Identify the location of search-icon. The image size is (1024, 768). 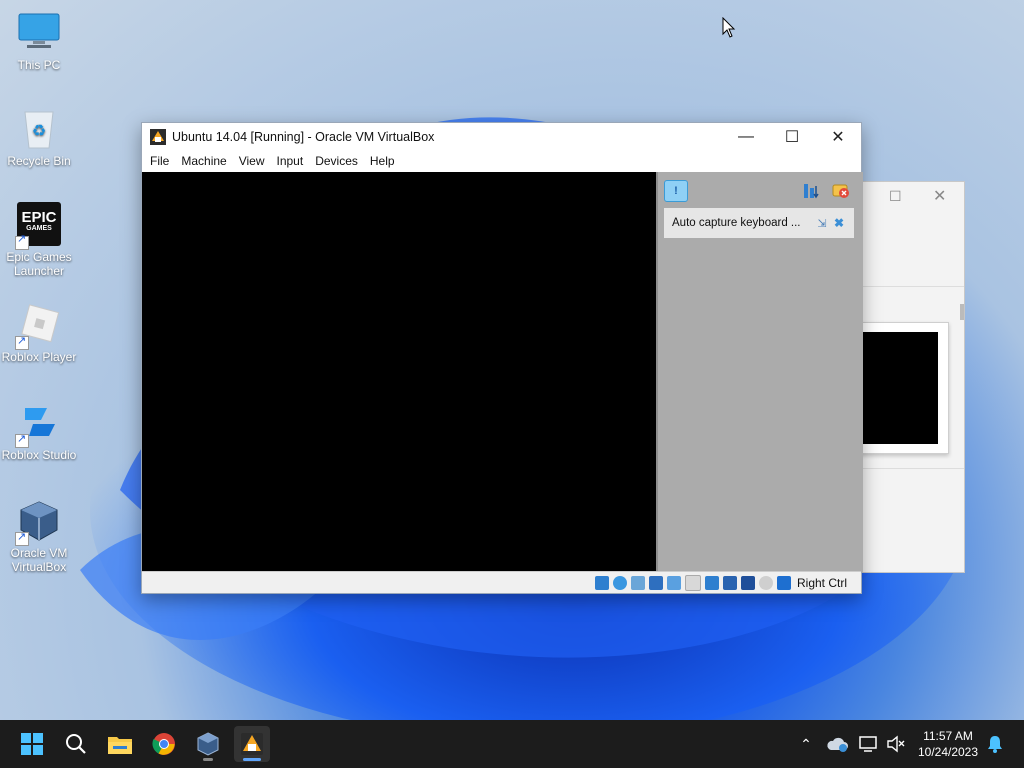
(76, 744).